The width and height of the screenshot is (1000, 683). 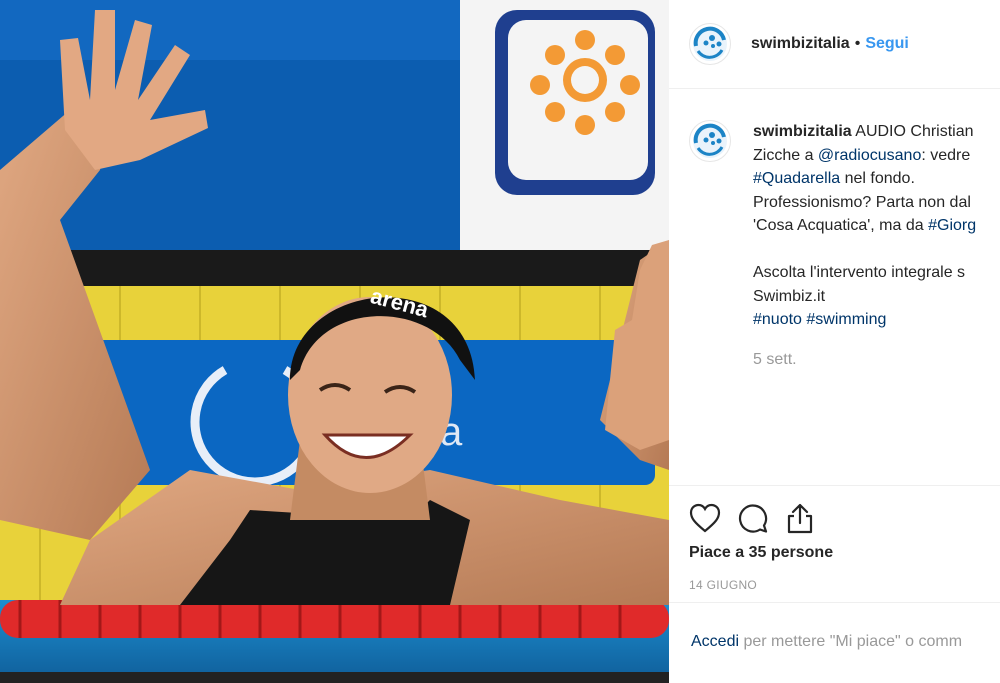 What do you see at coordinates (877, 178) in the screenshot?
I see `caption-text-span: nel fondo.` at bounding box center [877, 178].